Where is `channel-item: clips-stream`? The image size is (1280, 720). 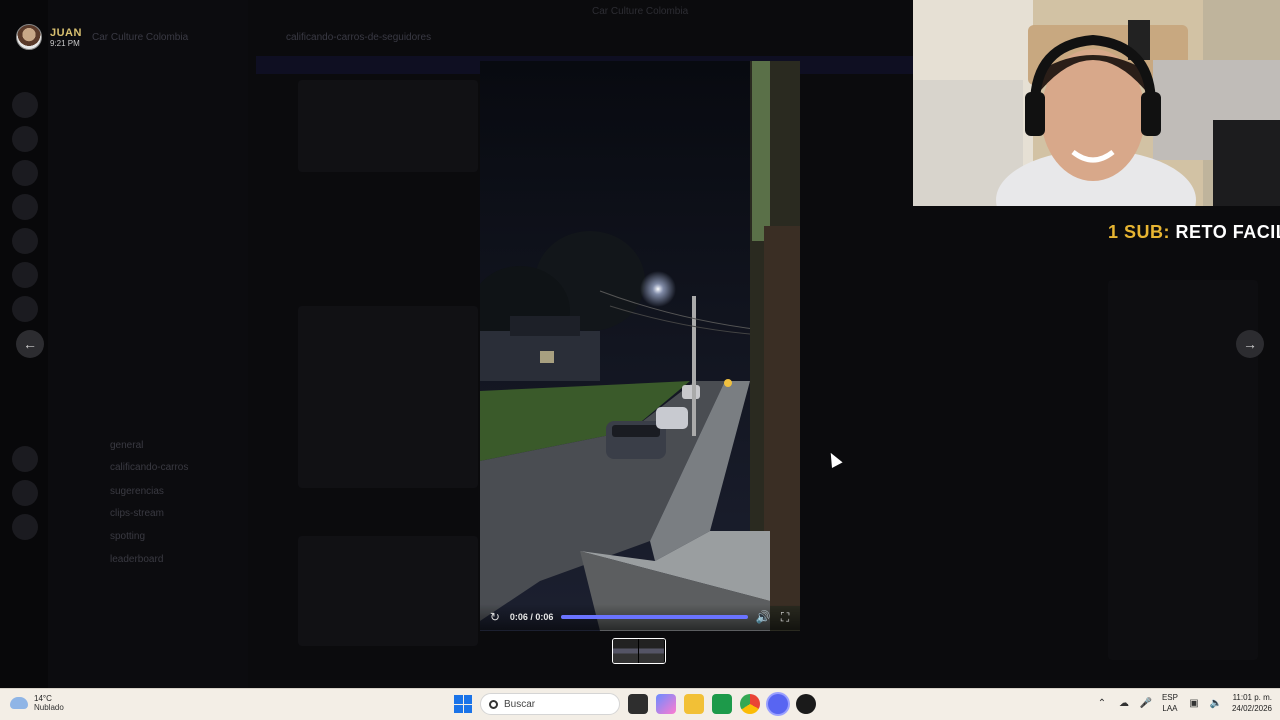 channel-item: clips-stream is located at coordinates (180, 515).